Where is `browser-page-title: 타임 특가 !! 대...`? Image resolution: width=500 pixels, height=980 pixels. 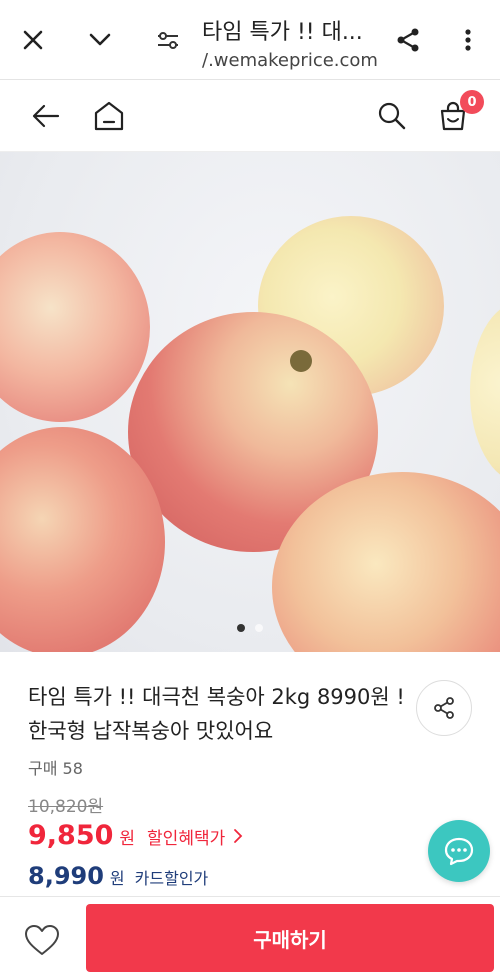
browser-page-title: 타임 특가 !! 대... is located at coordinates (282, 32).